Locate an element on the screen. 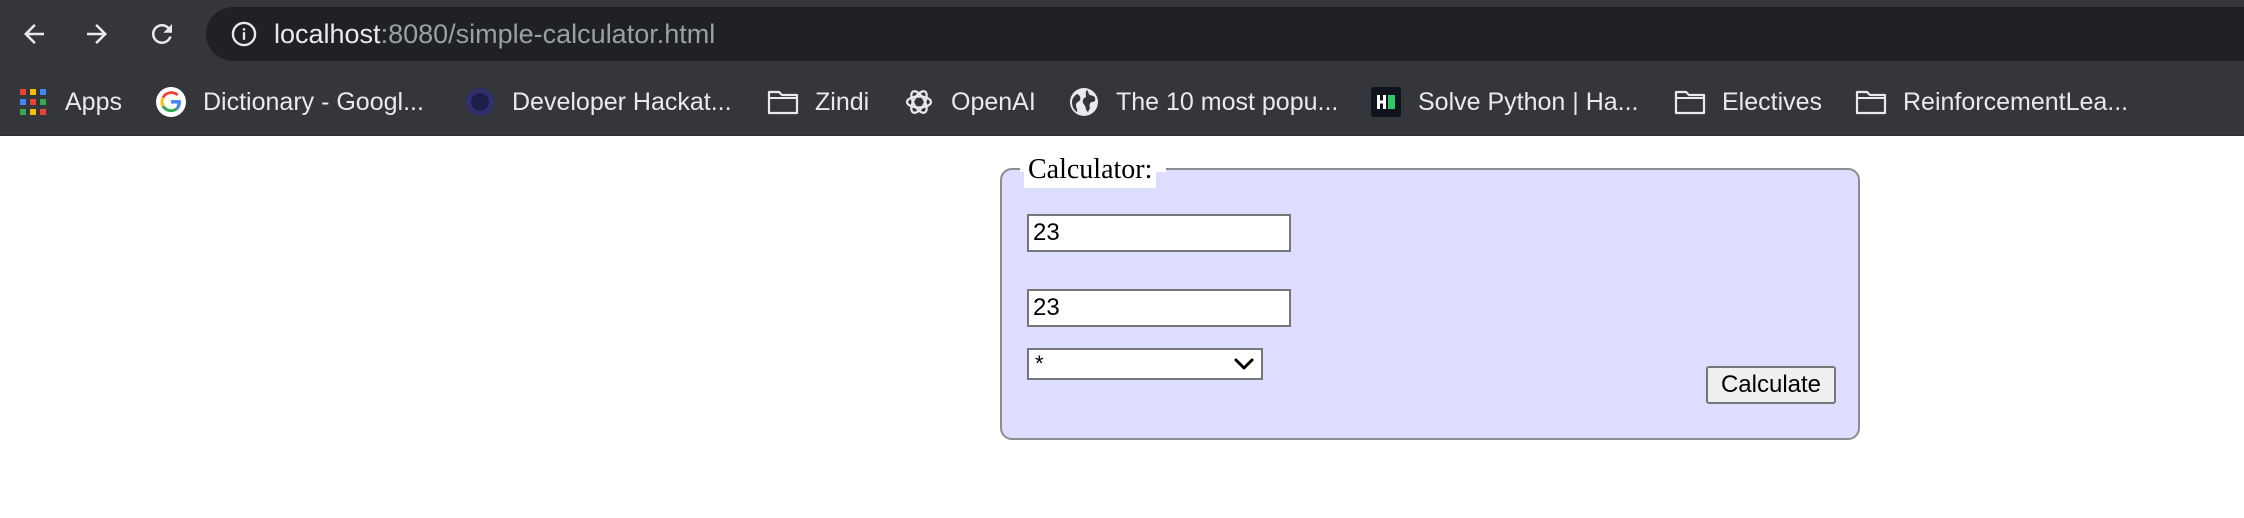  back-button is located at coordinates (34, 34).